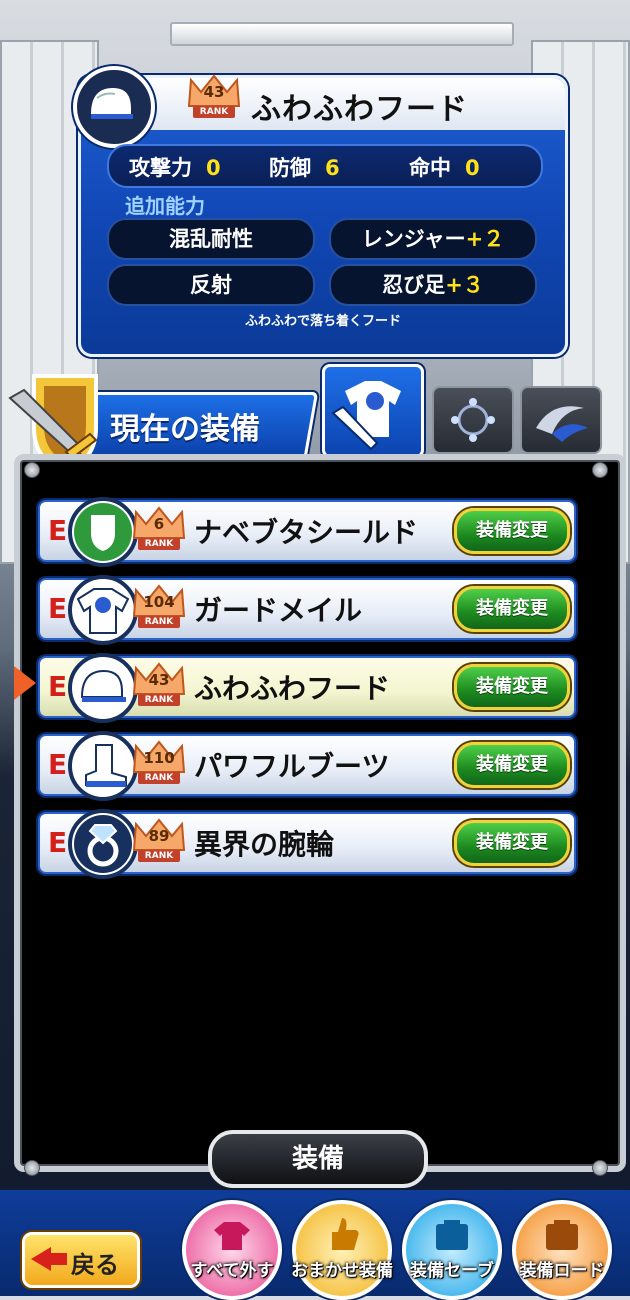  I want to click on unequip-all-label: すべて外す, so click(232, 1271).